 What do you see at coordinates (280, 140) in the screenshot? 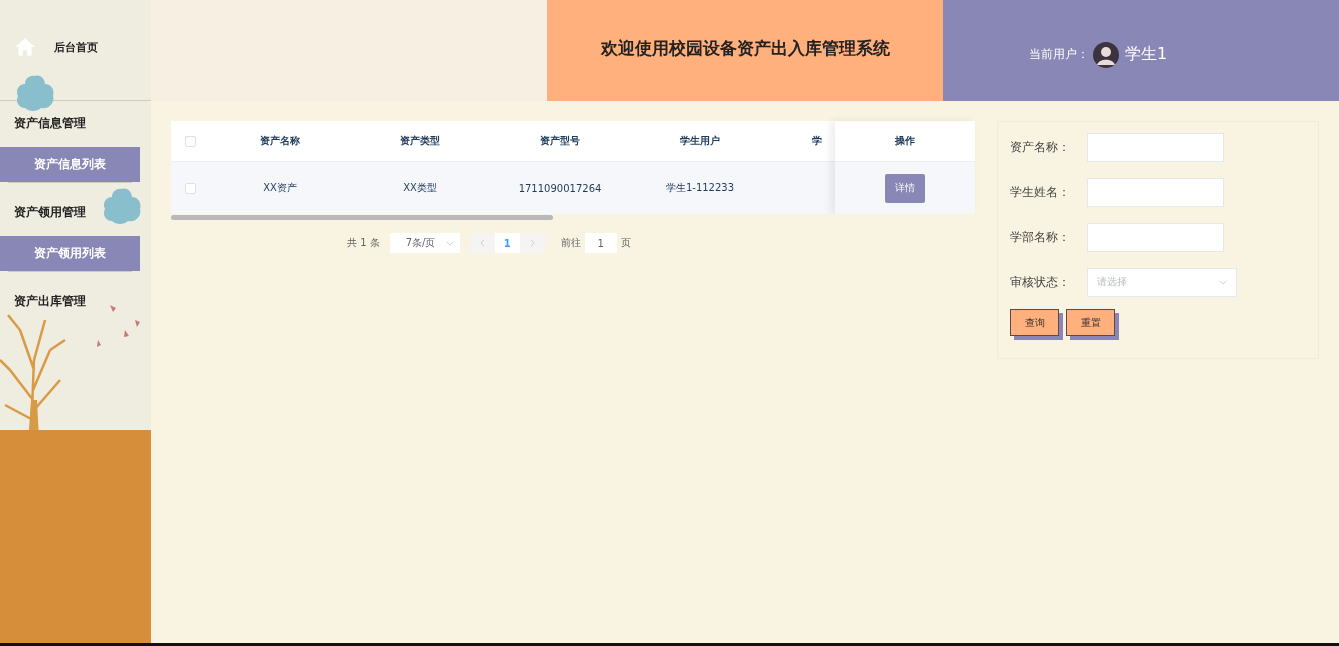
I see `column-header: 资产名称` at bounding box center [280, 140].